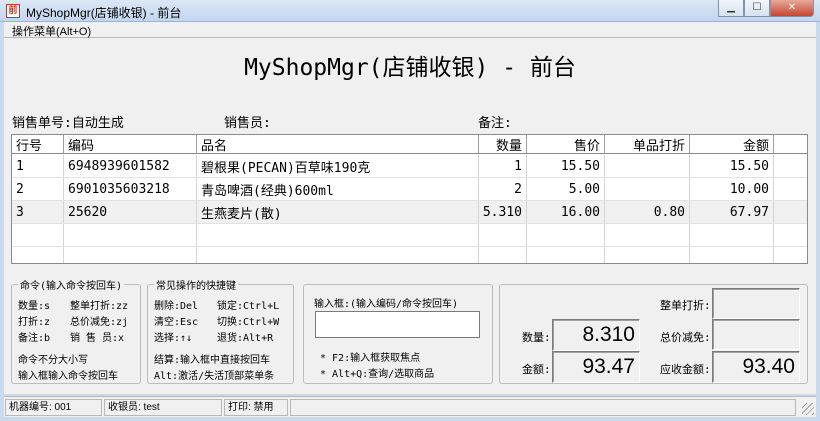 Image resolution: width=820 pixels, height=421 pixels. What do you see at coordinates (732, 166) in the screenshot?
I see `cell-amount: 15.50` at bounding box center [732, 166].